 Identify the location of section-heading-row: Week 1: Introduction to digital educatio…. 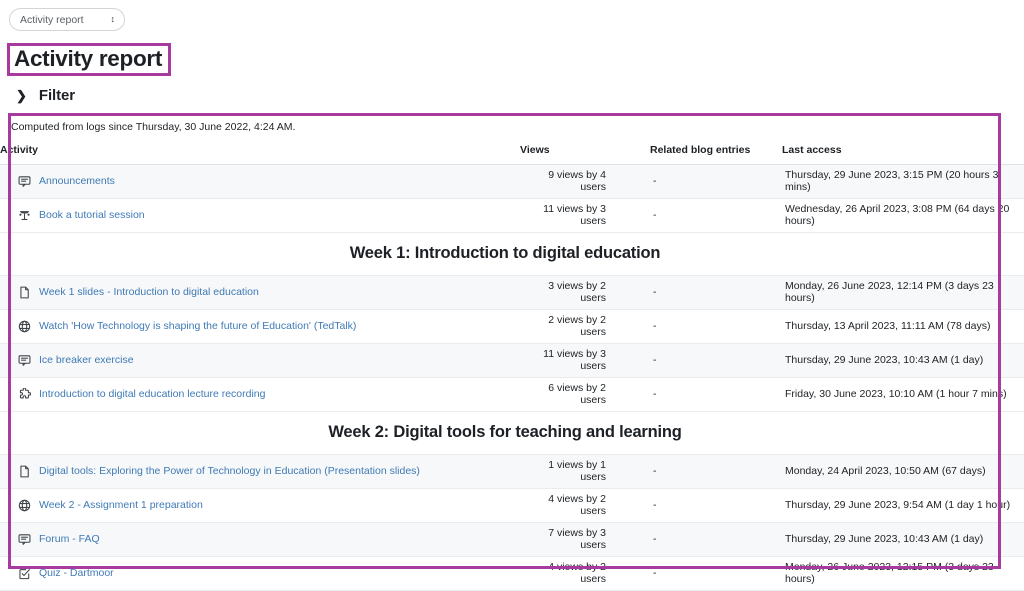
(512, 254).